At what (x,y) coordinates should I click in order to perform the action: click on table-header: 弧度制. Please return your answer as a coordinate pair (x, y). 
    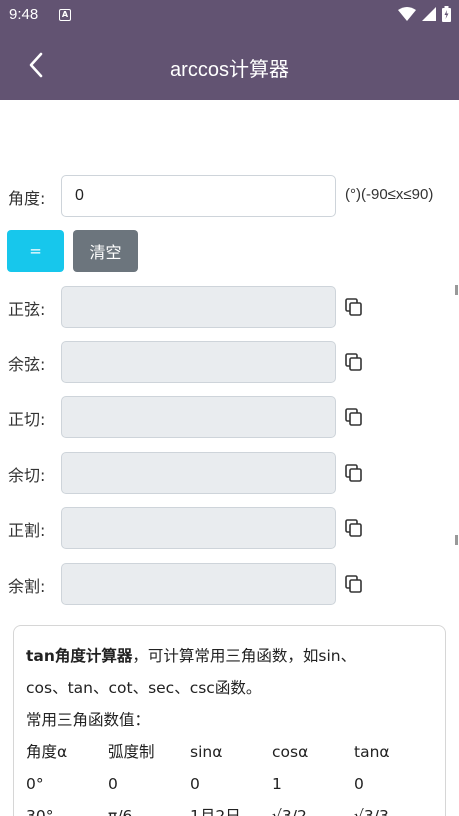
    Looking at the image, I should click on (131, 752).